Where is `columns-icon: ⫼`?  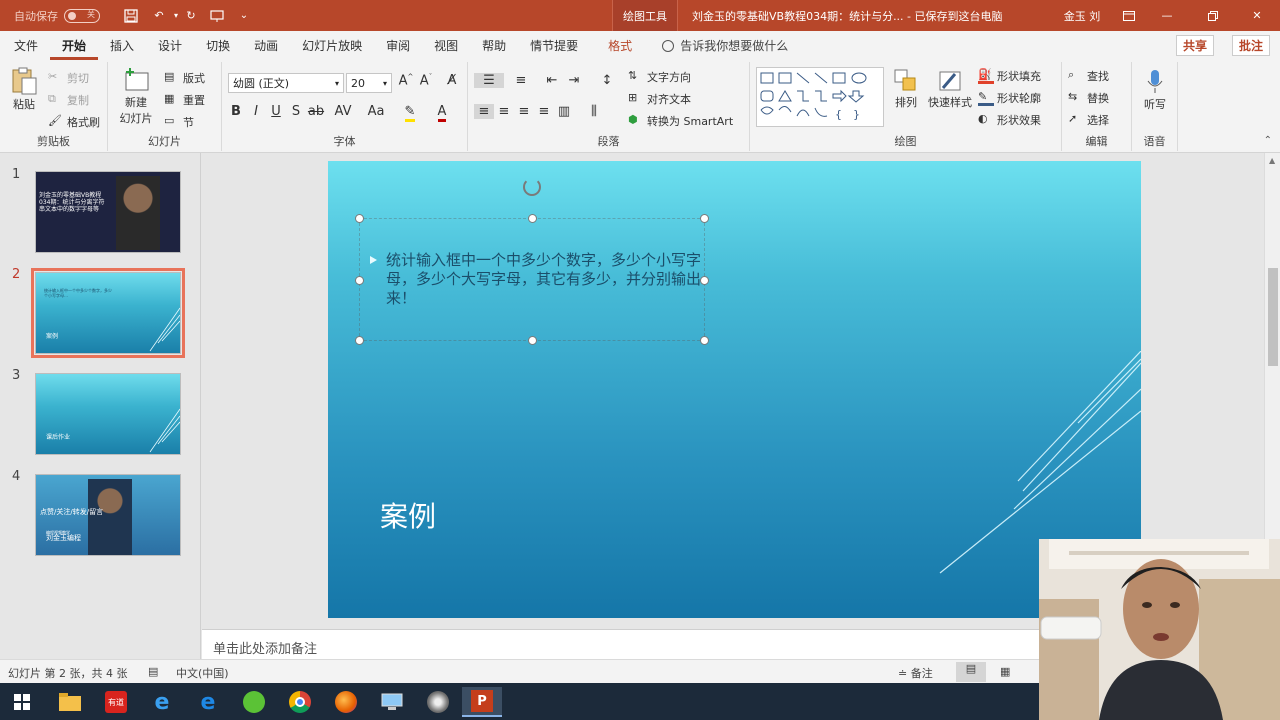 columns-icon: ⫼ is located at coordinates (594, 111).